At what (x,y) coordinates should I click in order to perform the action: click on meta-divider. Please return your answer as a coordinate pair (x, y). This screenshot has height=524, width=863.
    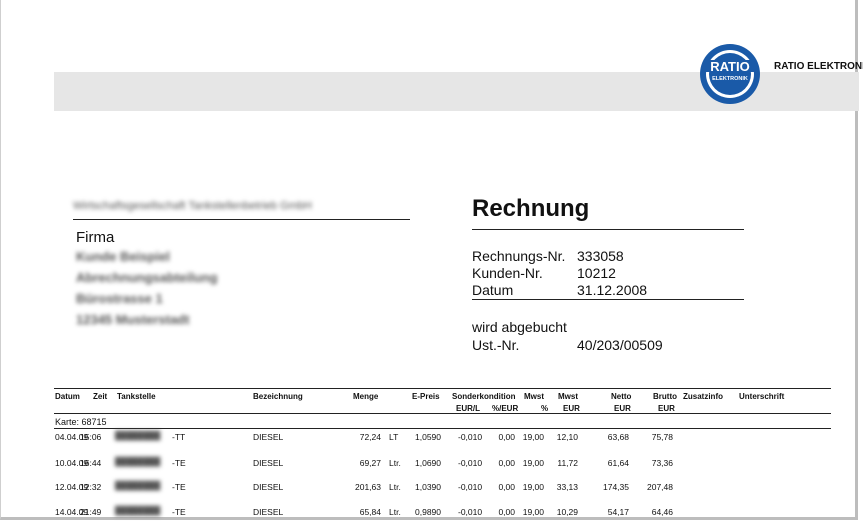
    Looking at the image, I should click on (608, 299).